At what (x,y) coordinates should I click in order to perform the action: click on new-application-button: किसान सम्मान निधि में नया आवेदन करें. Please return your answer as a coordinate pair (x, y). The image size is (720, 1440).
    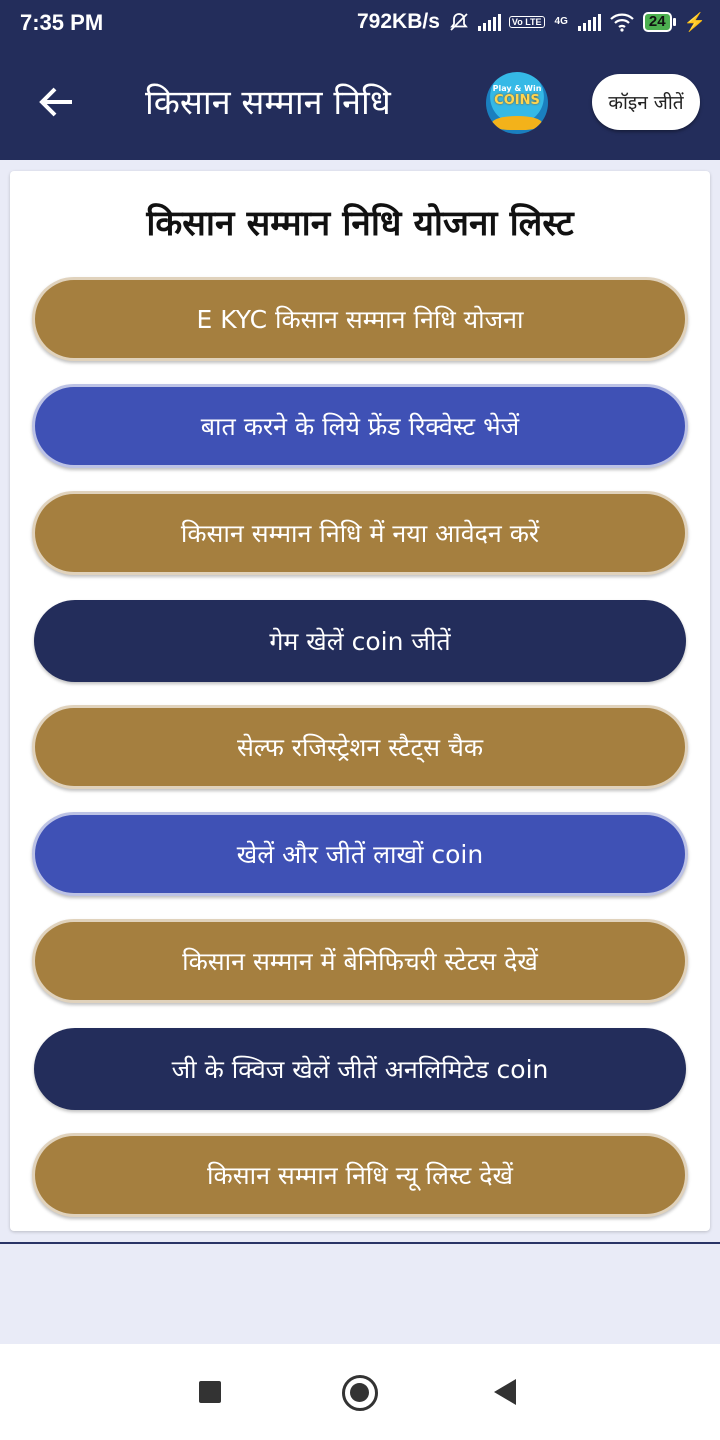
    Looking at the image, I should click on (360, 533).